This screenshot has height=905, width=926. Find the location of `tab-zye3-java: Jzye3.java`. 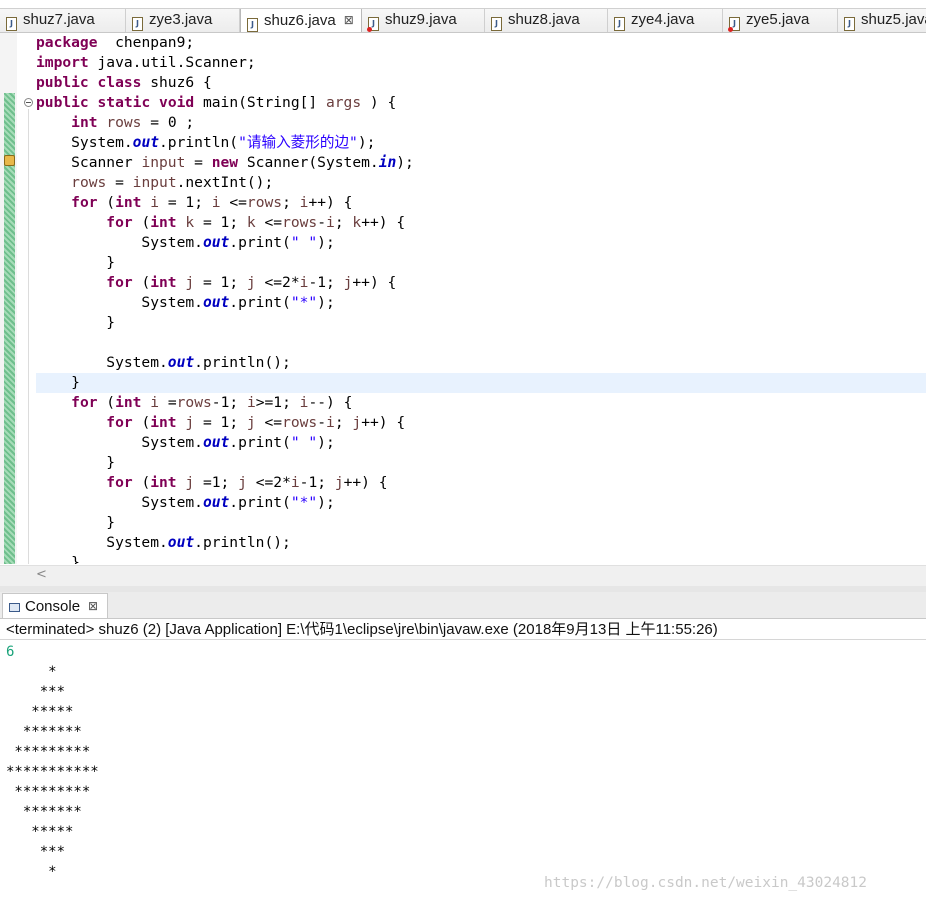

tab-zye3-java: Jzye3.java is located at coordinates (183, 20).